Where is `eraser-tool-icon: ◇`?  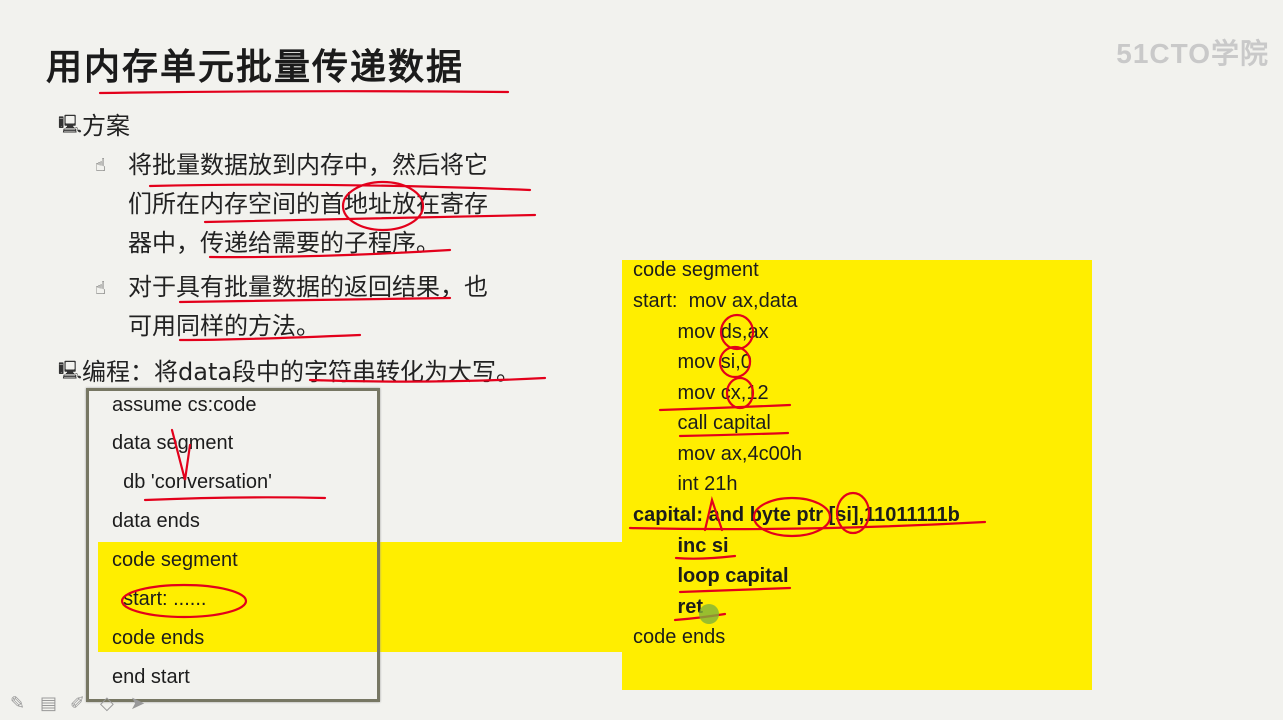
eraser-tool-icon: ◇ is located at coordinates (107, 703).